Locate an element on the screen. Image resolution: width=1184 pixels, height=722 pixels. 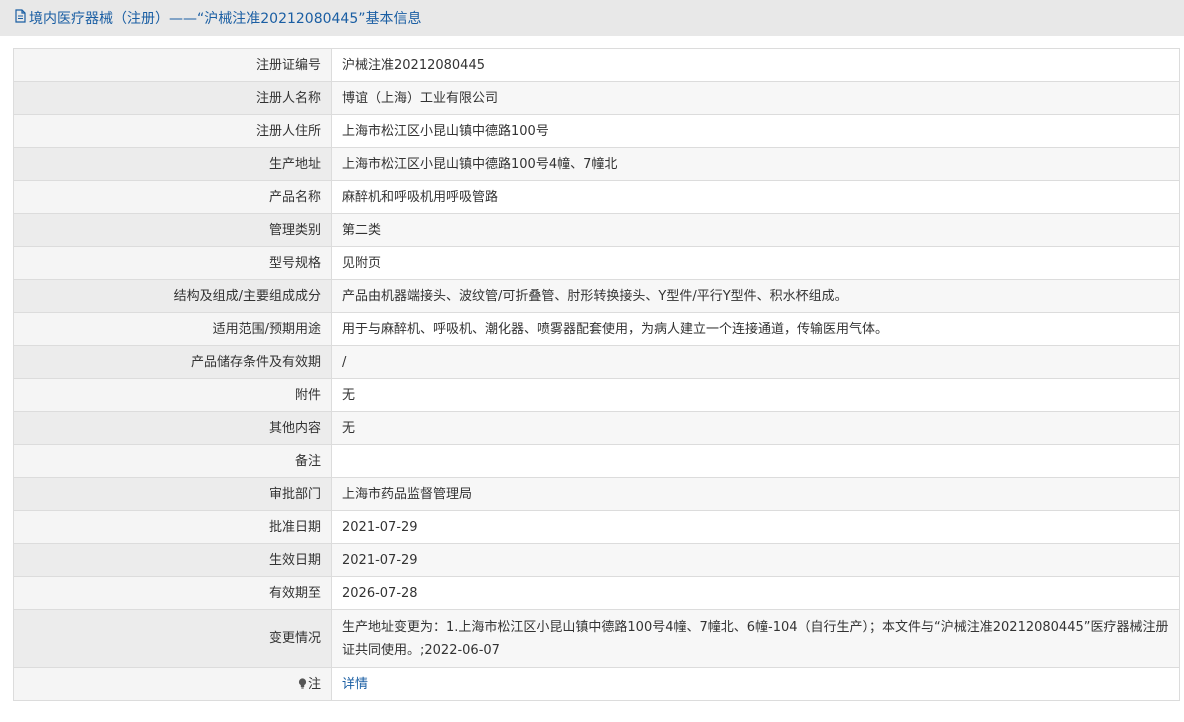
row-label: 其他内容 is located at coordinates (172, 428).